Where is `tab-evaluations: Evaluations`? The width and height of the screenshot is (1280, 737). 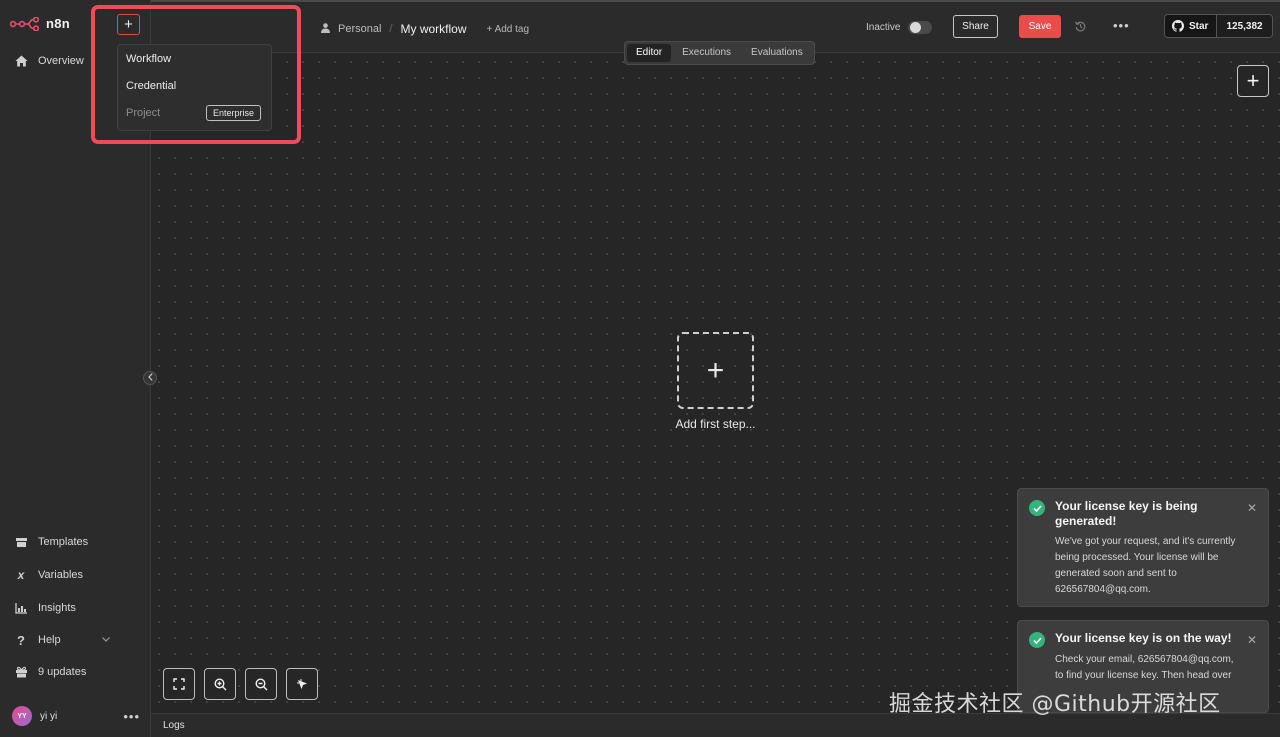
tab-evaluations: Evaluations is located at coordinates (777, 53).